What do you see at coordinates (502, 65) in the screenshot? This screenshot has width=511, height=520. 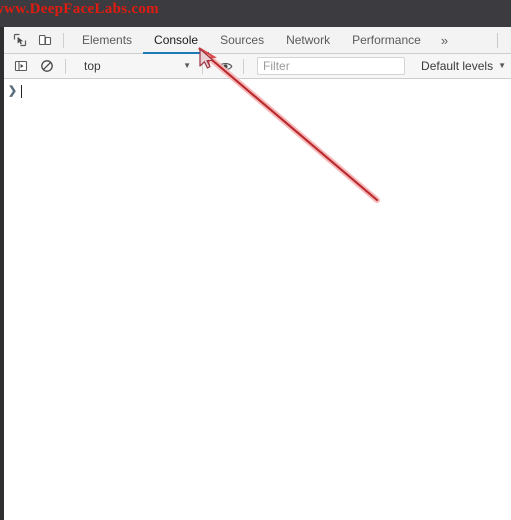 I see `chevron-down-icon-levels: ▼` at bounding box center [502, 65].